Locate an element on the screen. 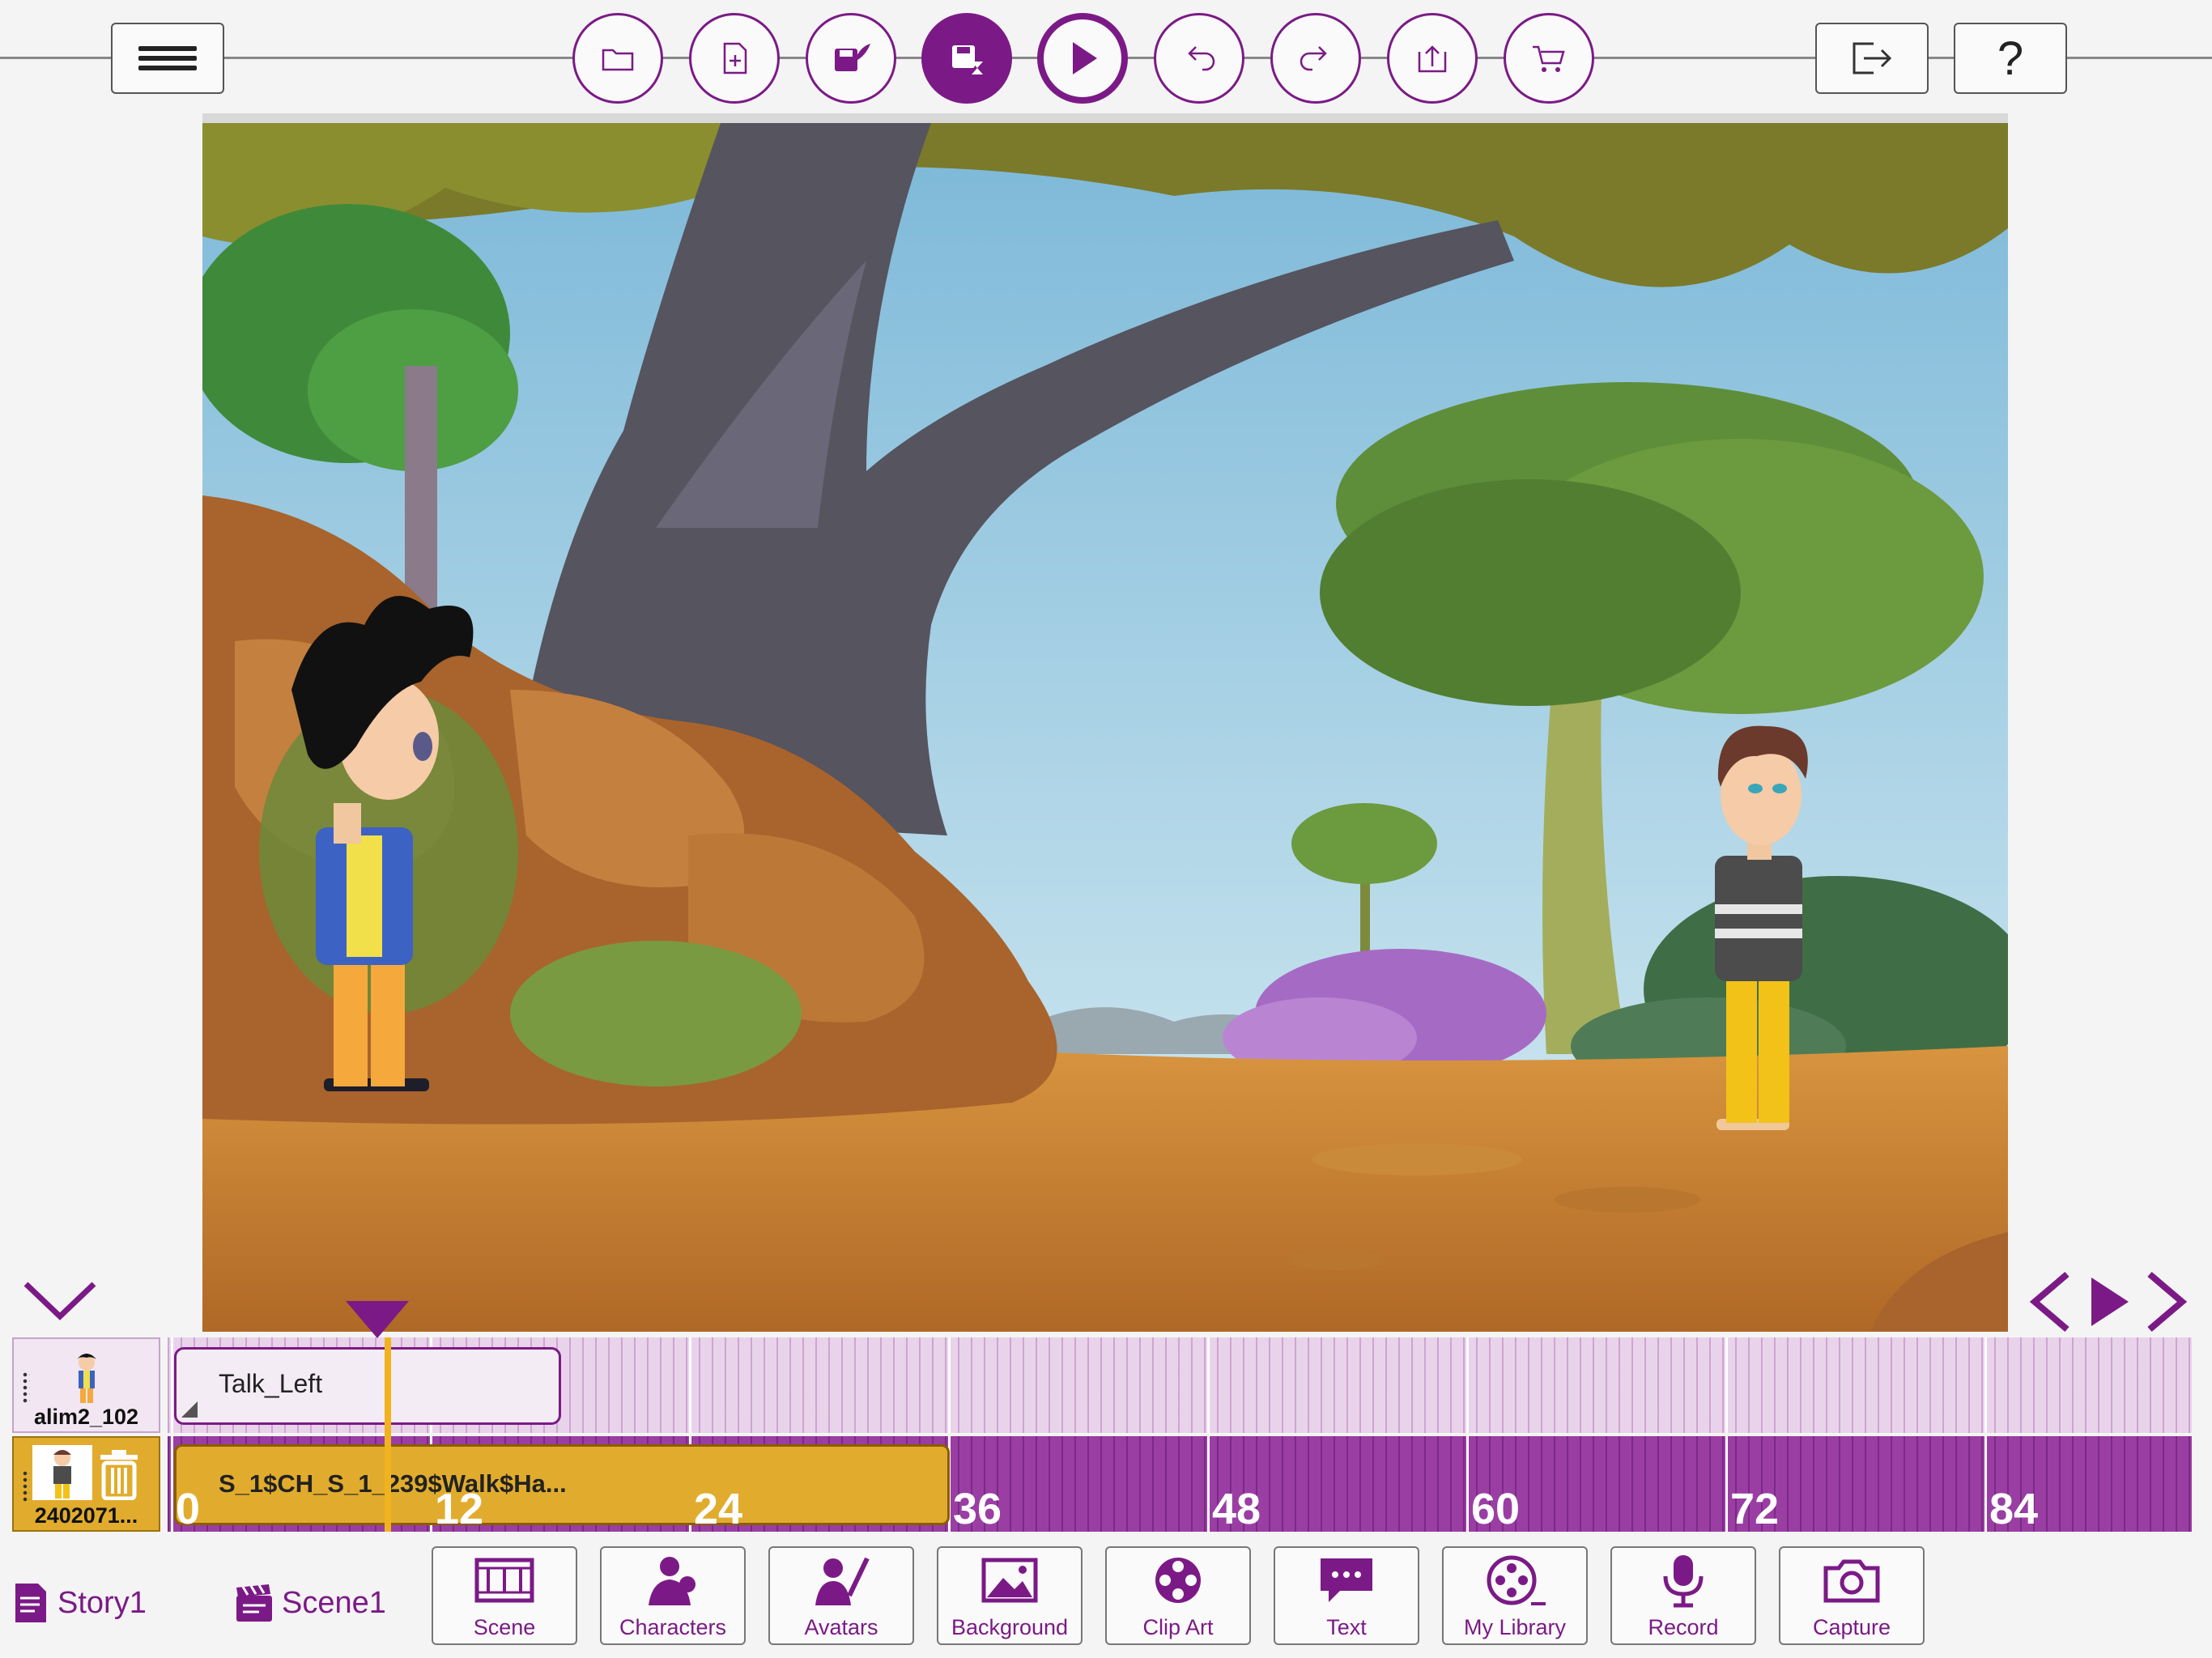  undo-icon is located at coordinates (1202, 58).